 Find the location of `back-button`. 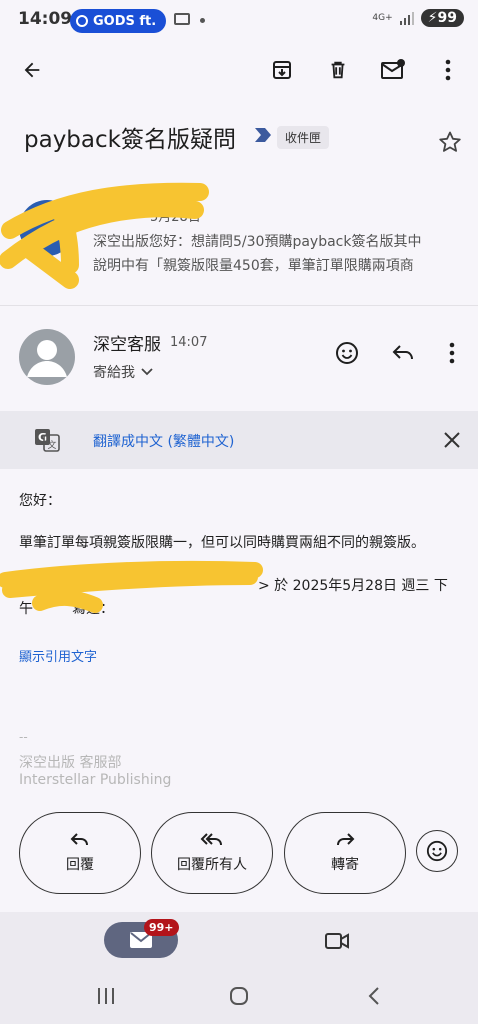

back-button is located at coordinates (32, 70).